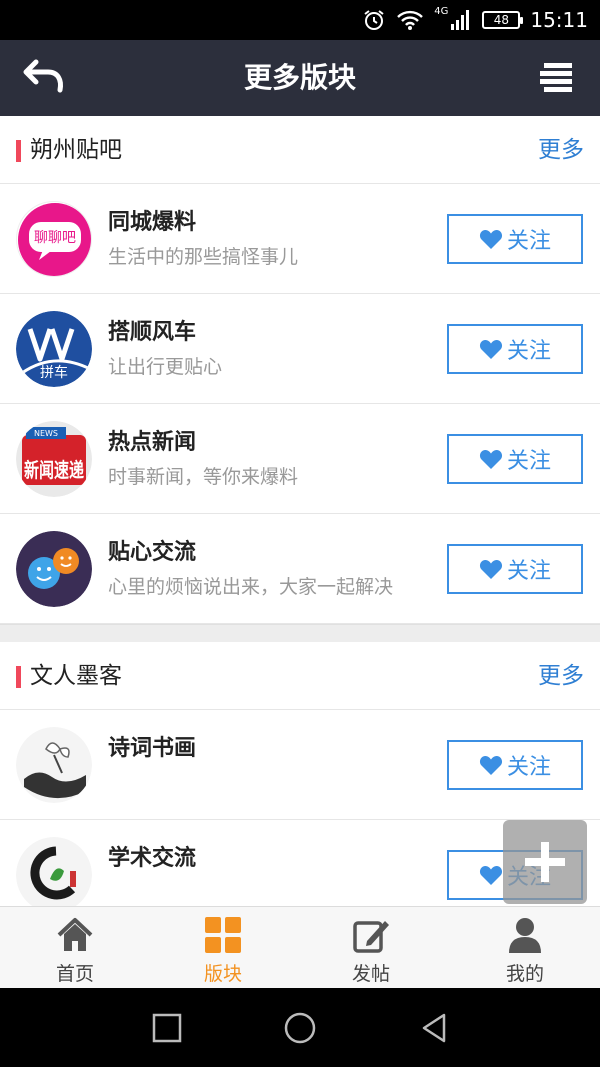  Describe the element at coordinates (524, 974) in the screenshot. I see `tab-label: 我的` at that location.